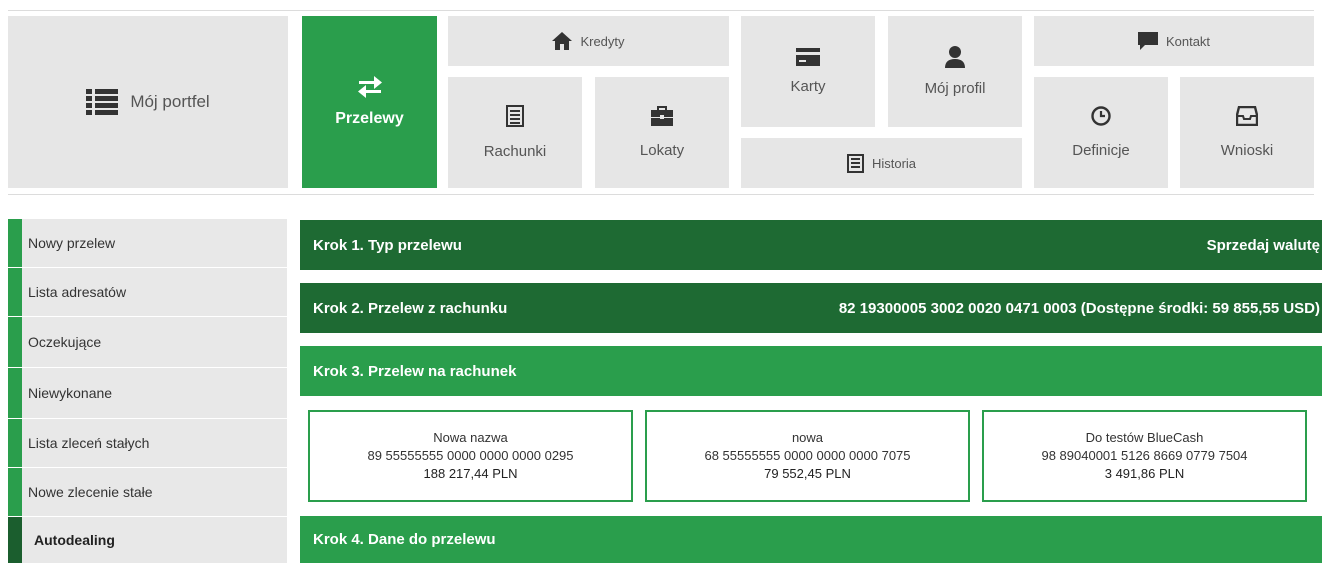  Describe the element at coordinates (1247, 132) in the screenshot. I see `nav-wnioski: Wnioski` at that location.